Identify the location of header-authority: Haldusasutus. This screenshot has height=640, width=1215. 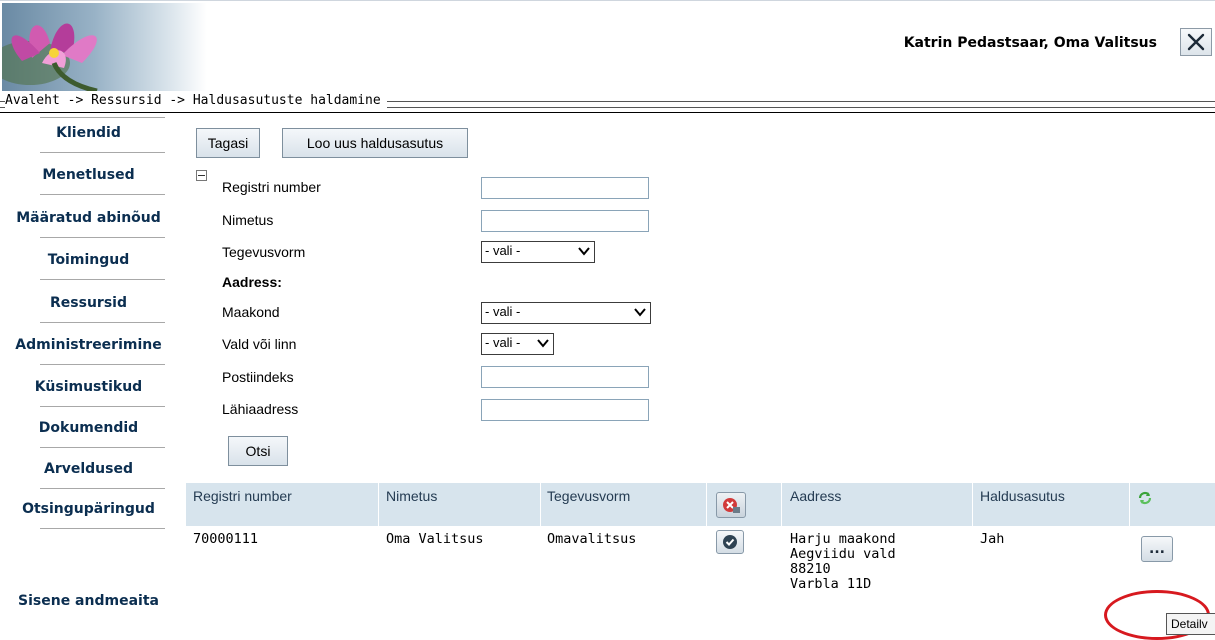
(1022, 504).